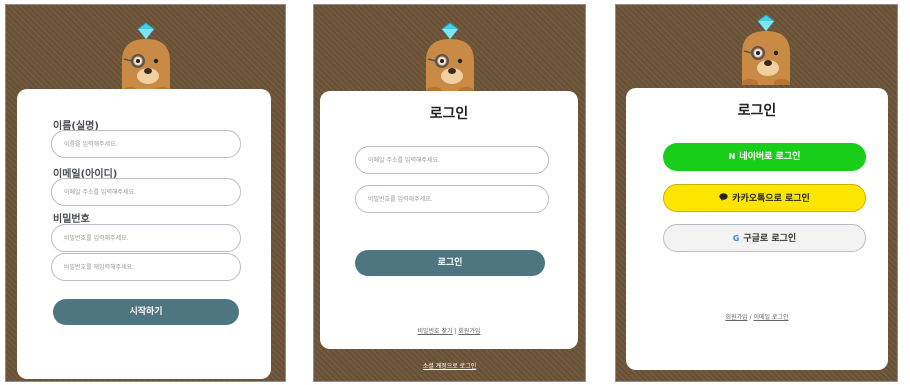  I want to click on google-g-icon: G, so click(736, 238).